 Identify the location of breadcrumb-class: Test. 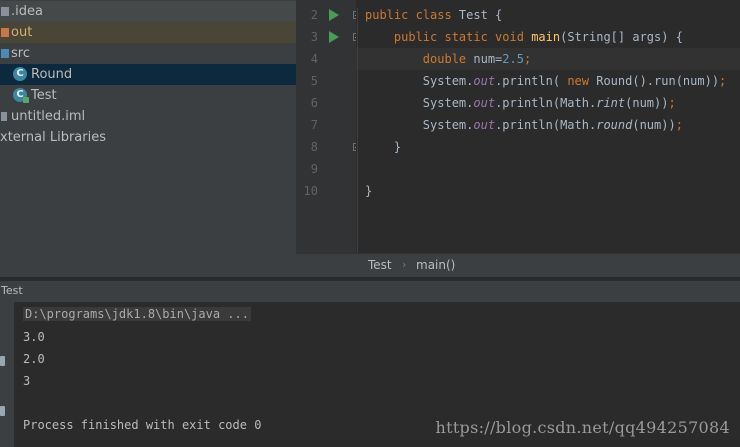
(380, 265).